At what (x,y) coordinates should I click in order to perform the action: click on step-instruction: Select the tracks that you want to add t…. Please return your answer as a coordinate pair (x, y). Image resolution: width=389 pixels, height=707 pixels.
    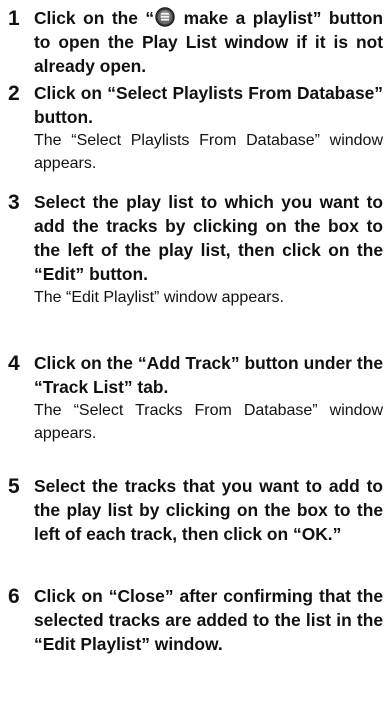
    Looking at the image, I should click on (208, 510).